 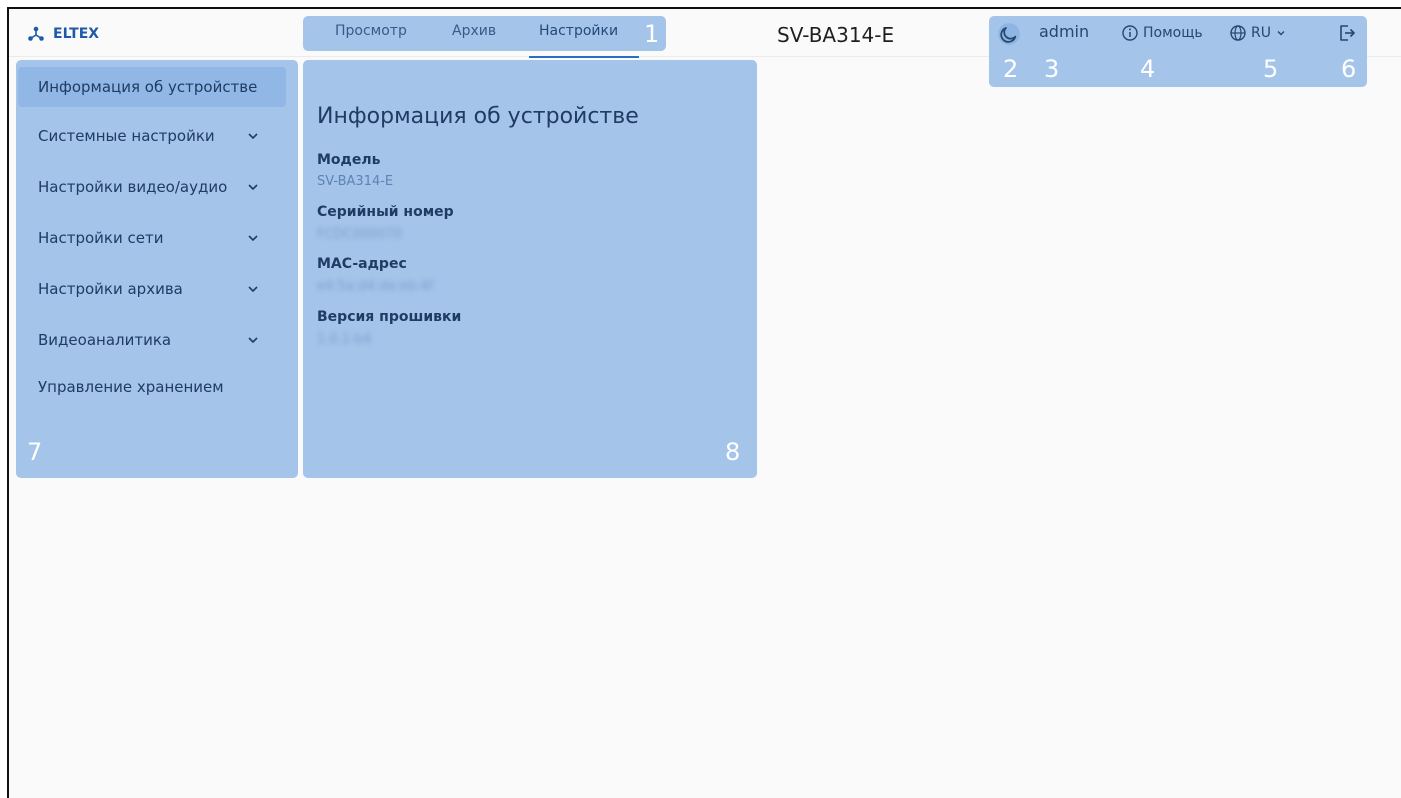 I want to click on tab-settings: Настройки, so click(x=578, y=31).